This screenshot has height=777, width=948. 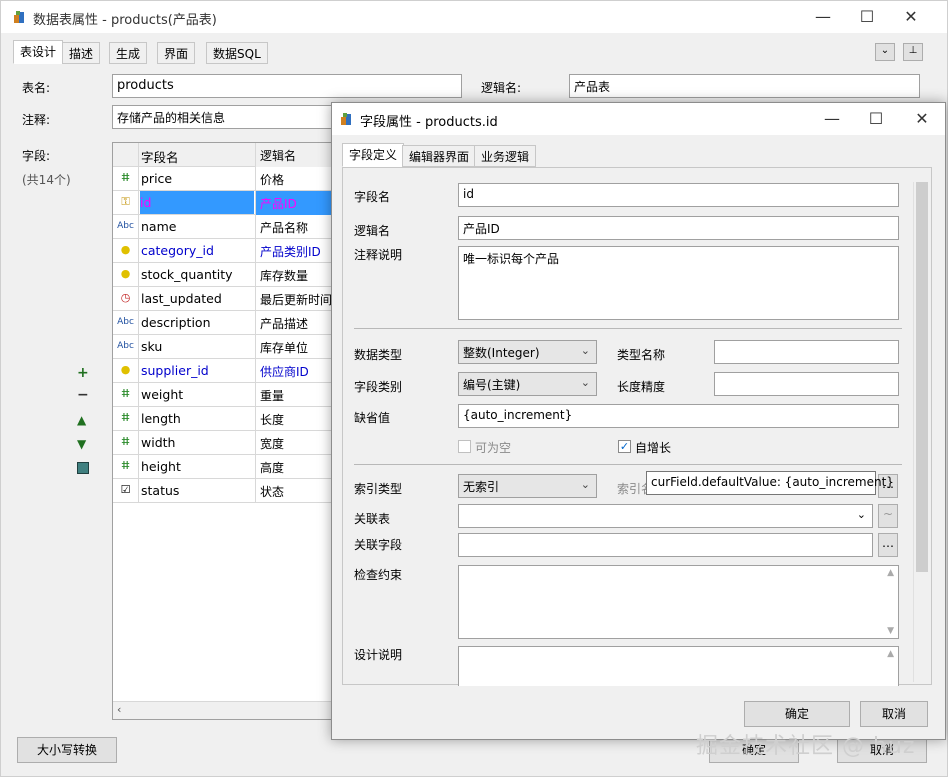 What do you see at coordinates (298, 203) in the screenshot?
I see `field-logic-cell: 产品ID` at bounding box center [298, 203].